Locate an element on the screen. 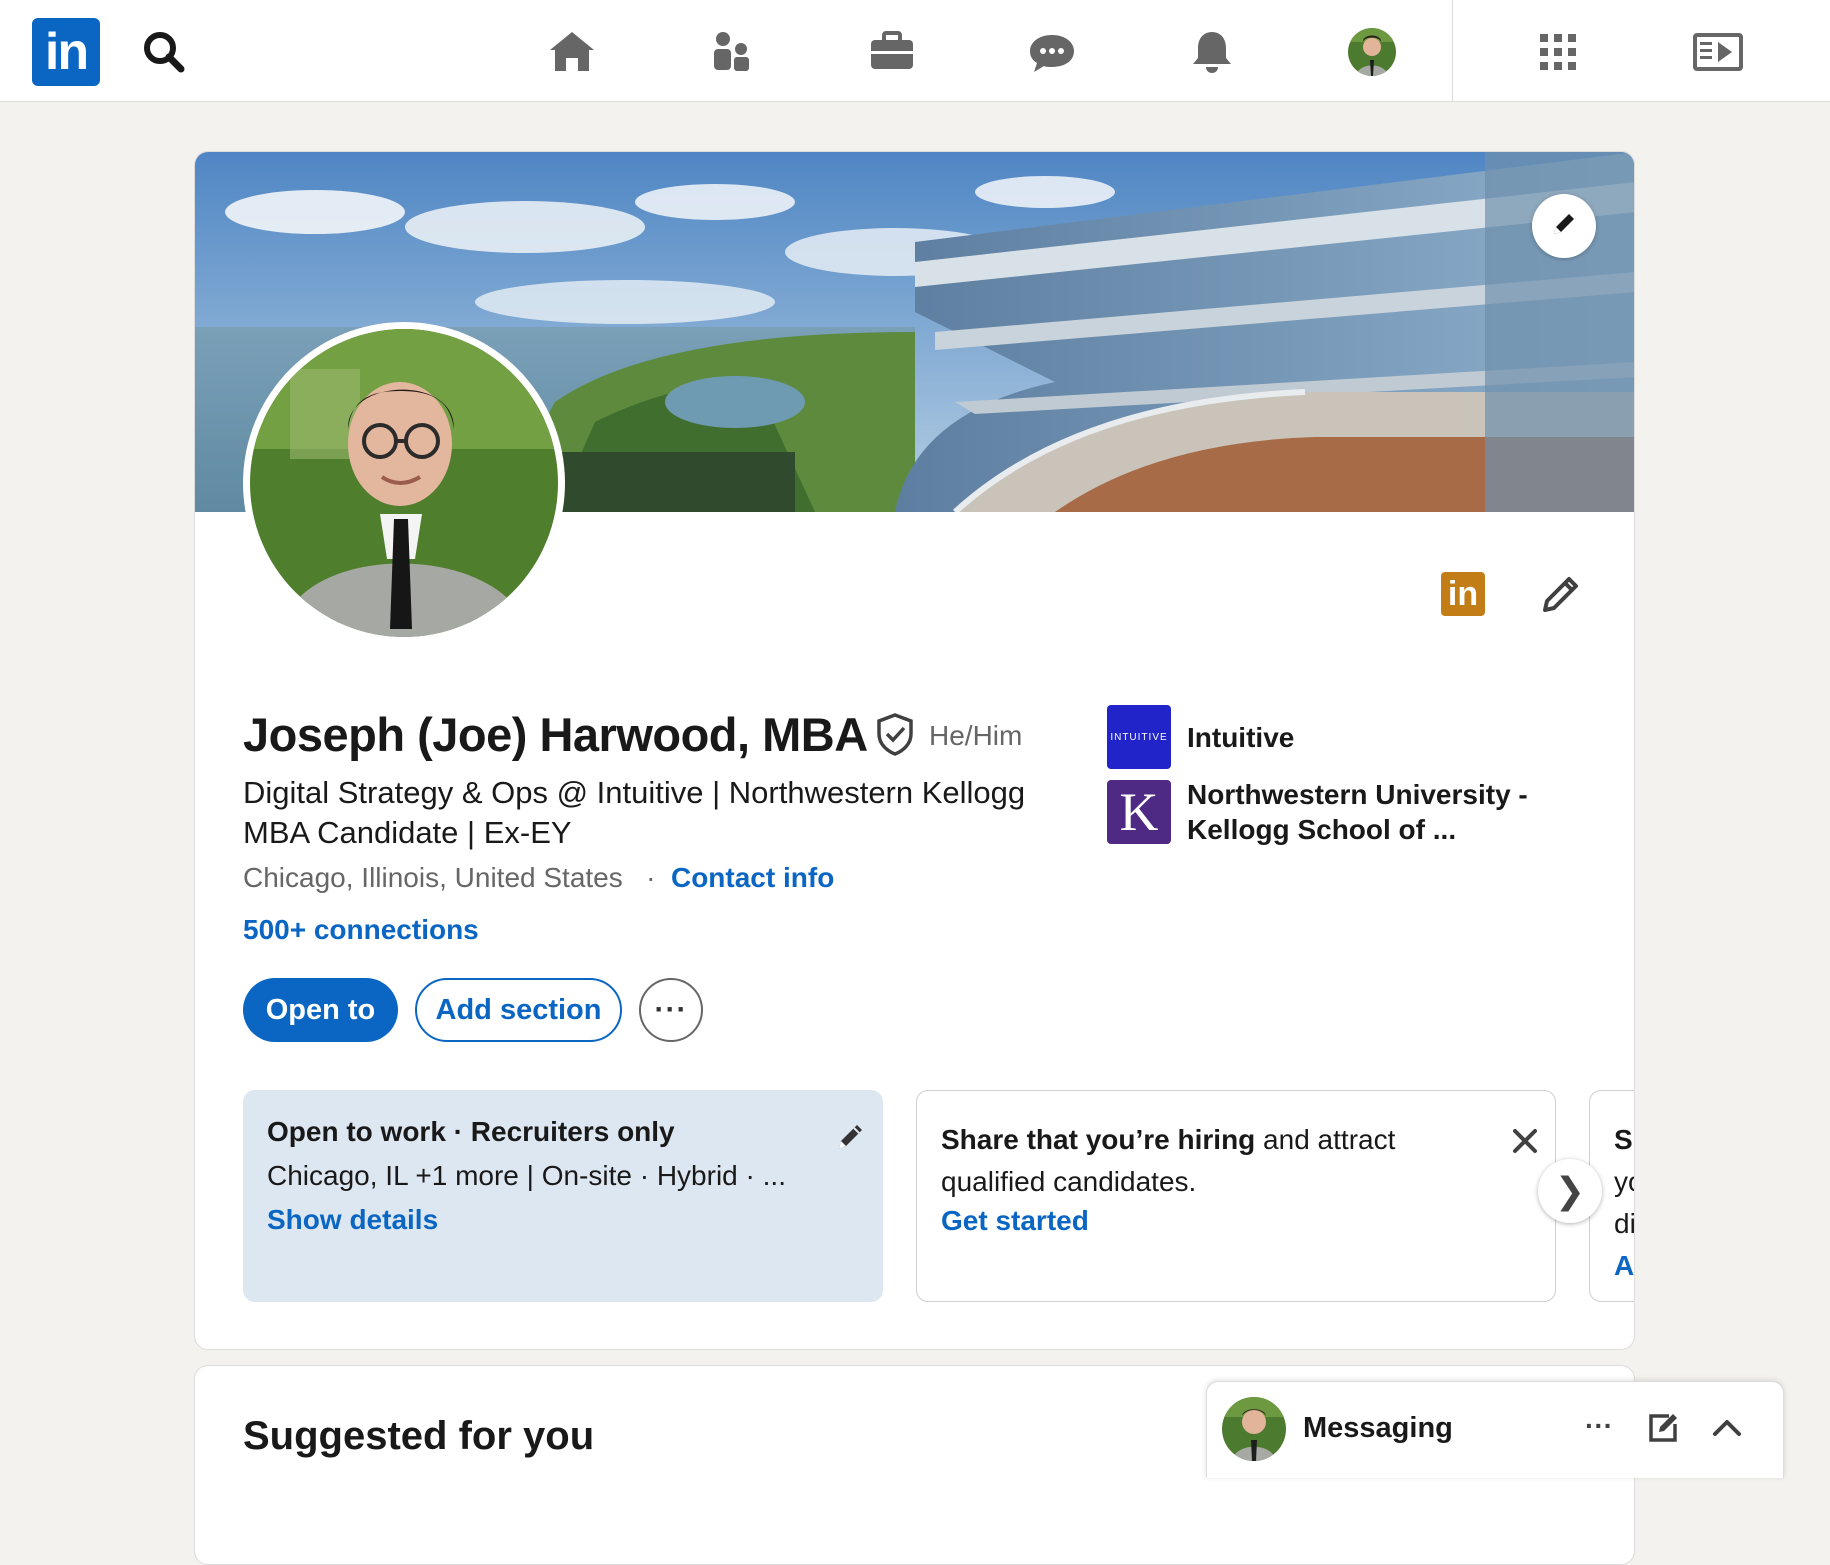 The image size is (1830, 1565). messaging-overlay-bar: Messaging ··· is located at coordinates (1495, 1429).